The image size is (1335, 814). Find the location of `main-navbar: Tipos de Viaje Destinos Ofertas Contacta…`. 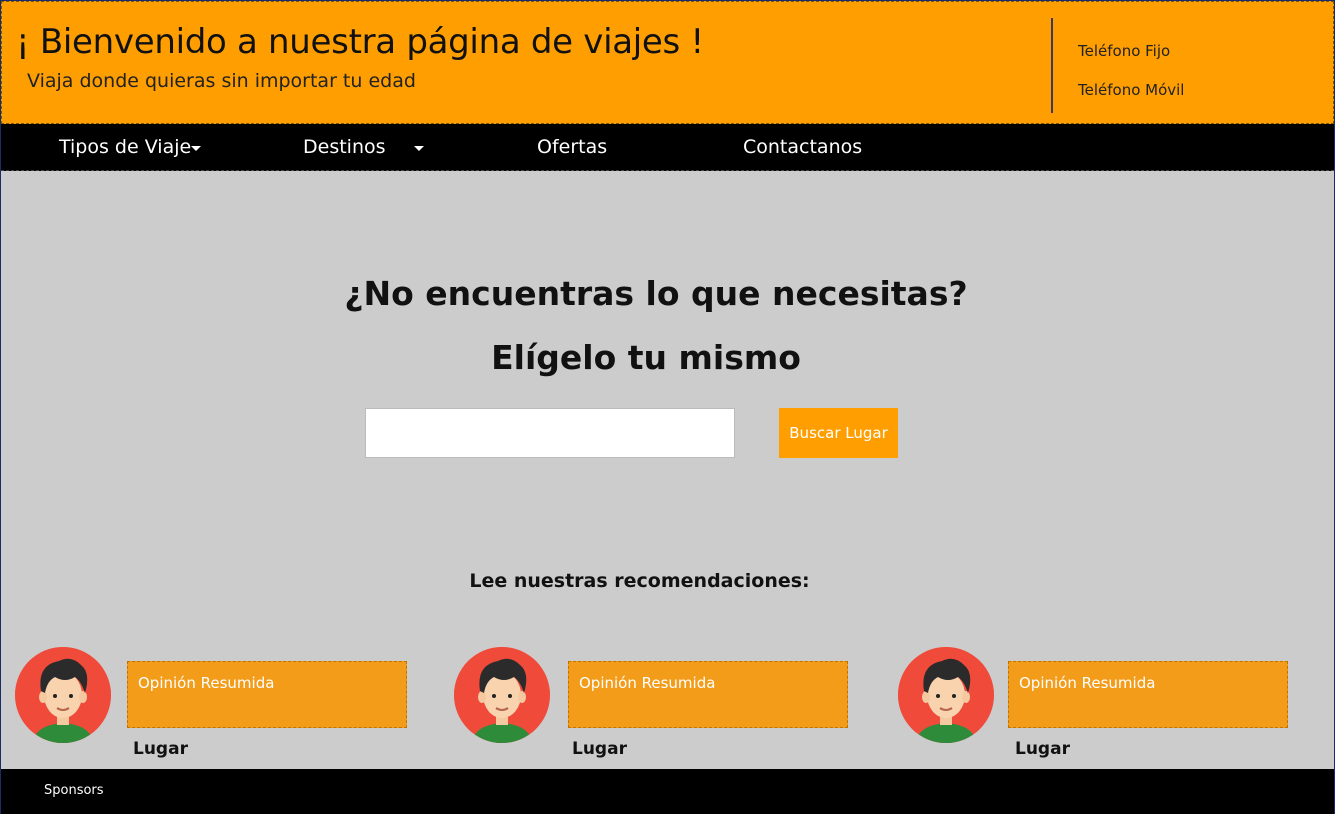

main-navbar: Tipos de Viaje Destinos Ofertas Contacta… is located at coordinates (667, 147).